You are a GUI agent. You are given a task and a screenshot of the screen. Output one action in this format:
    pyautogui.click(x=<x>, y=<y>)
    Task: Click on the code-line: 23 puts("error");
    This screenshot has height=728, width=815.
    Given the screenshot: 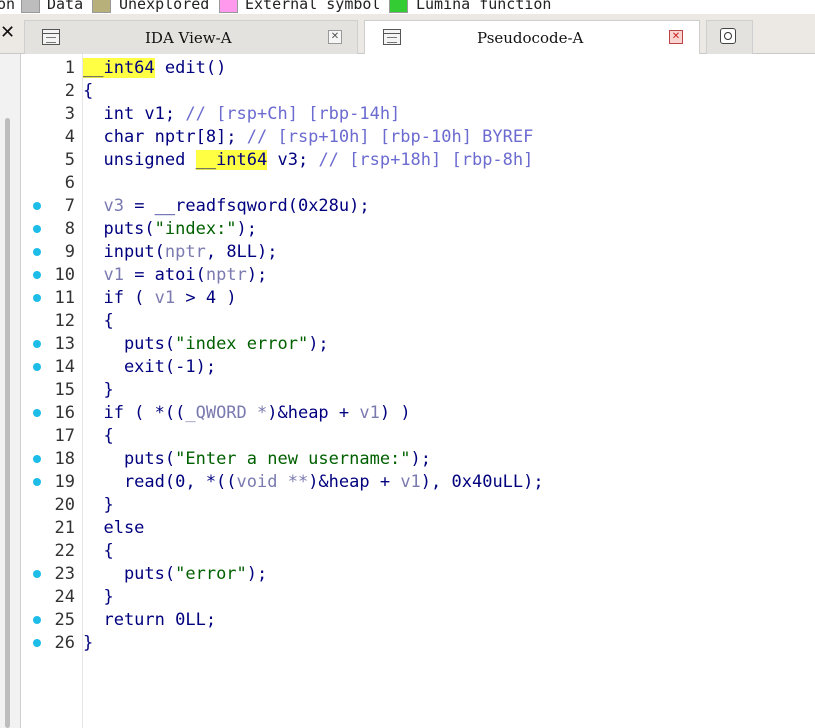 What is the action you would take?
    pyautogui.click(x=418, y=574)
    